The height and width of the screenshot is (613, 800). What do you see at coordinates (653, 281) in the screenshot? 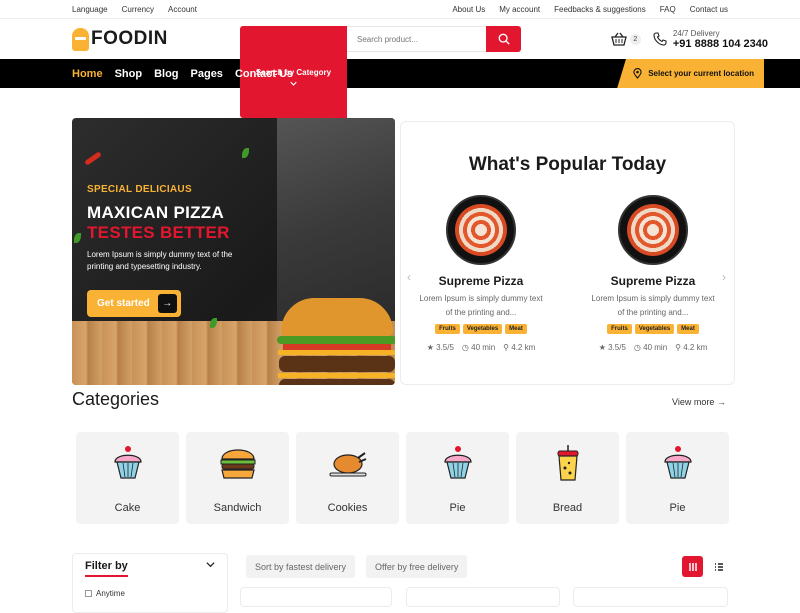
I see `product-name: Supreme Pizza` at bounding box center [653, 281].